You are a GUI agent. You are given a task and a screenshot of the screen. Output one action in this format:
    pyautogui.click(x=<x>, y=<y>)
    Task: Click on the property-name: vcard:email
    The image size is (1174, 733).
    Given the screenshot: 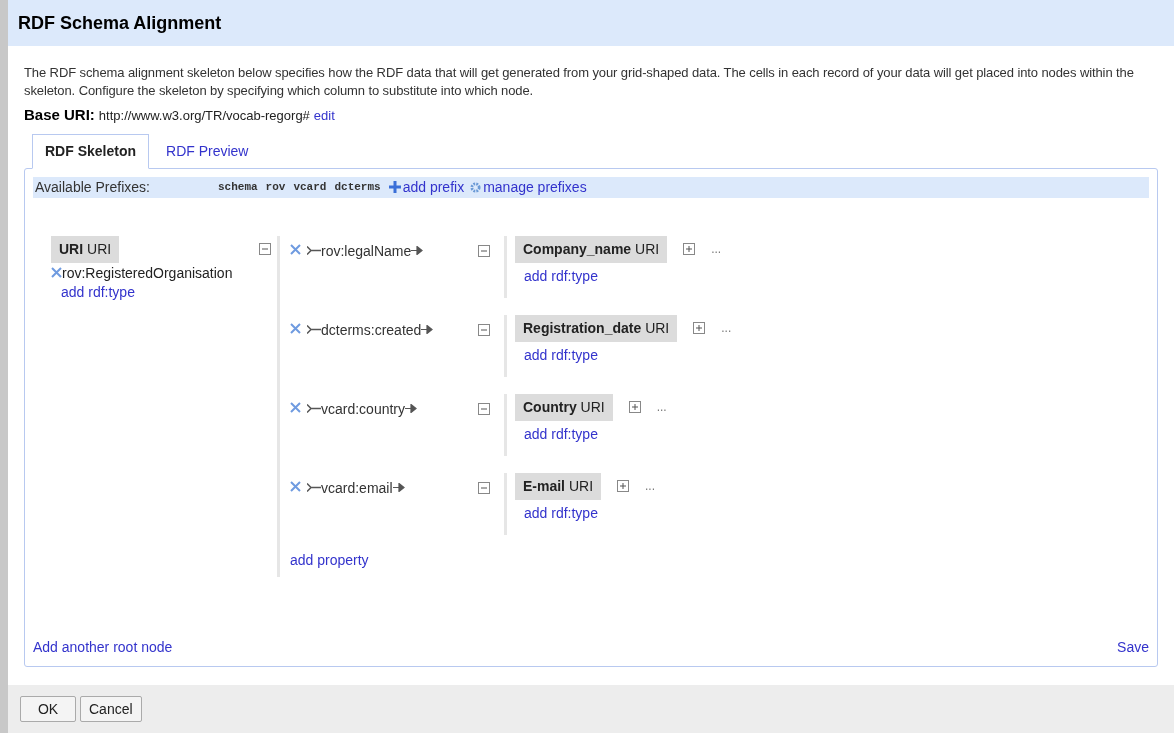 What is the action you would take?
    pyautogui.click(x=357, y=487)
    